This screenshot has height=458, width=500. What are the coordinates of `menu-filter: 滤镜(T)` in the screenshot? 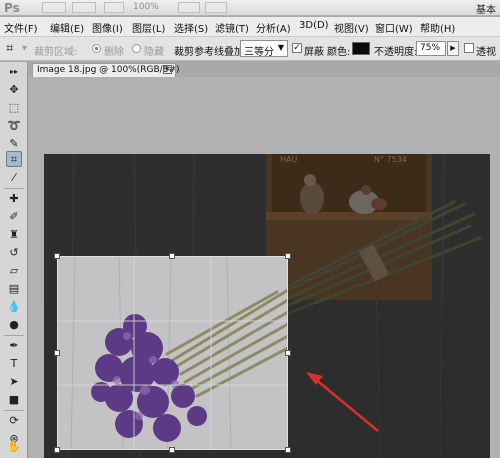 It's located at (232, 27).